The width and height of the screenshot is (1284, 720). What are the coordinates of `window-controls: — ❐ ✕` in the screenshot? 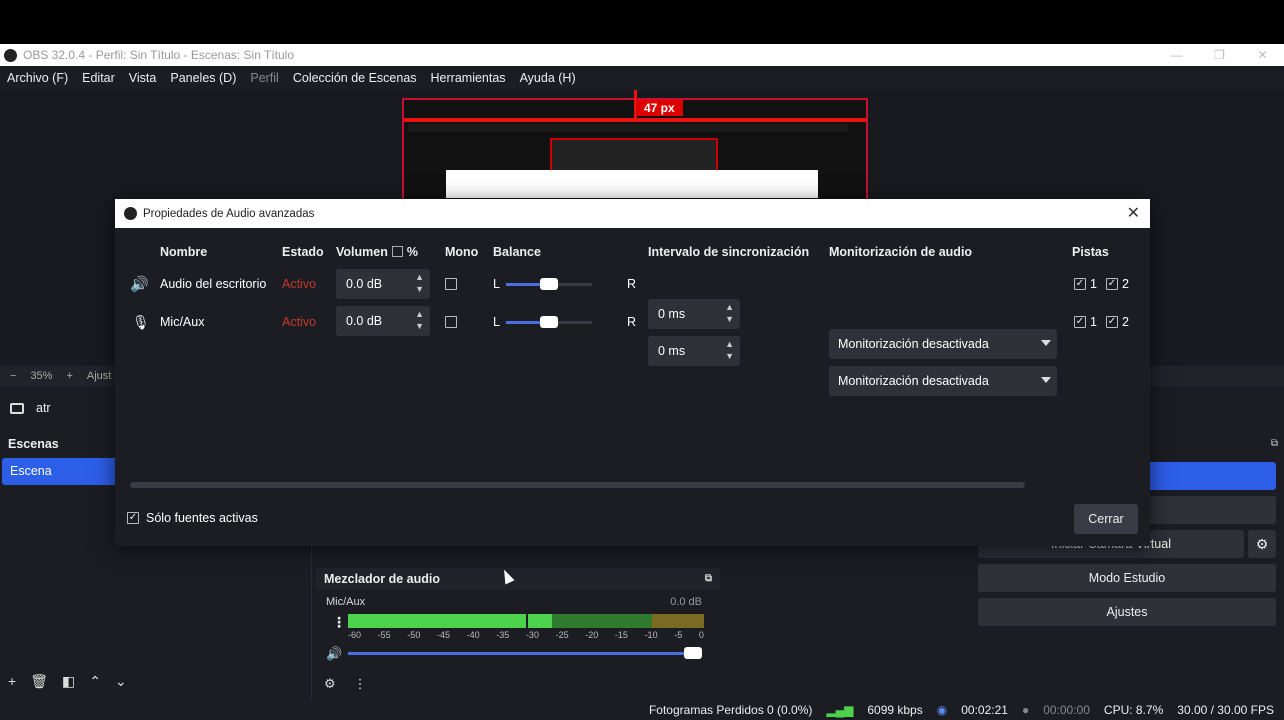 It's located at (1219, 55).